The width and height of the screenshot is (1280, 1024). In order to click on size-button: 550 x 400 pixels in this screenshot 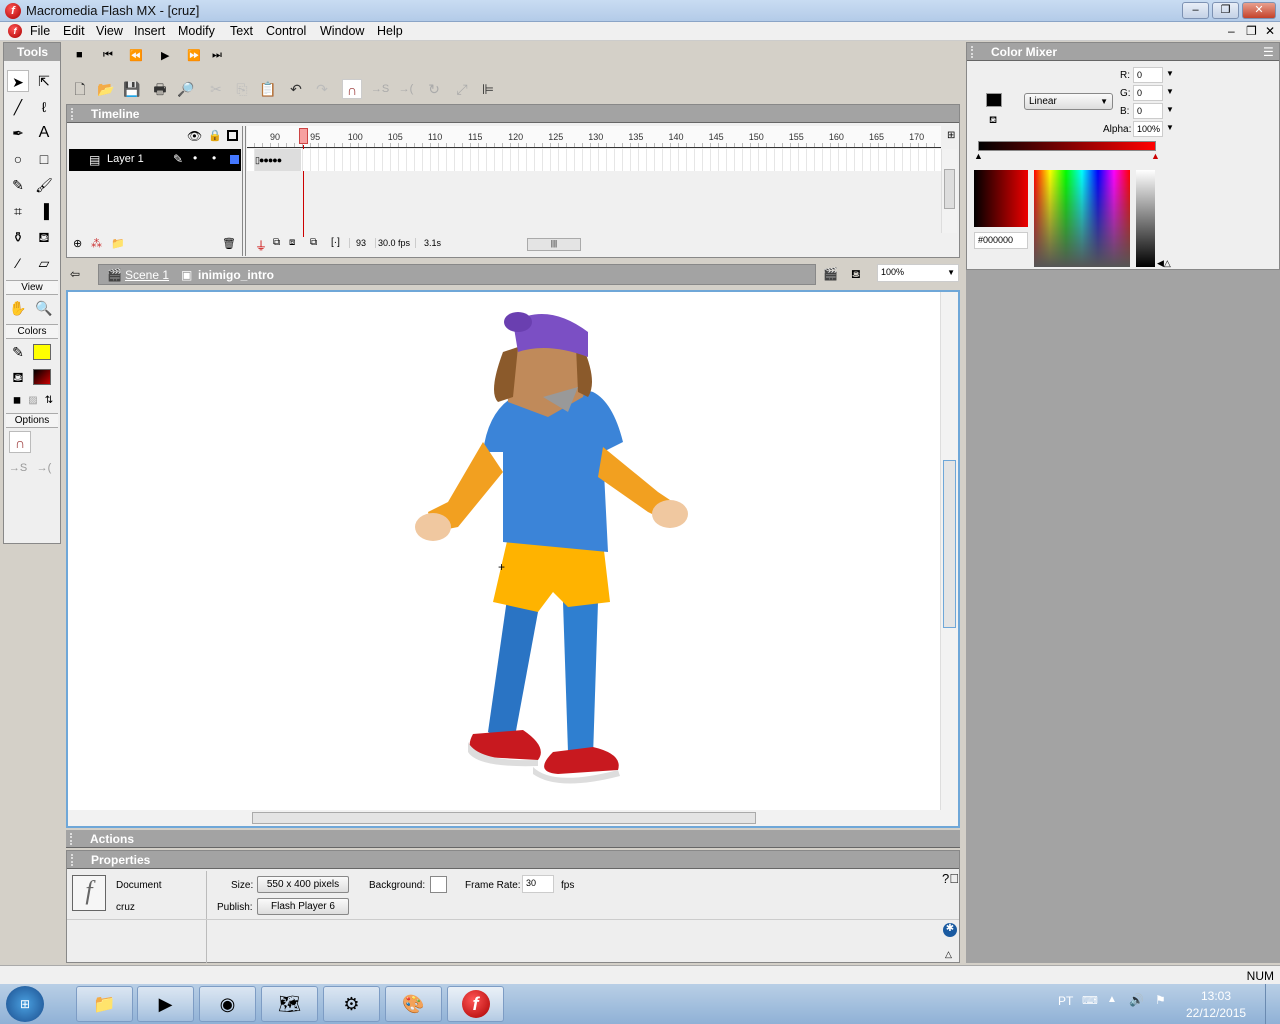, I will do `click(303, 884)`.